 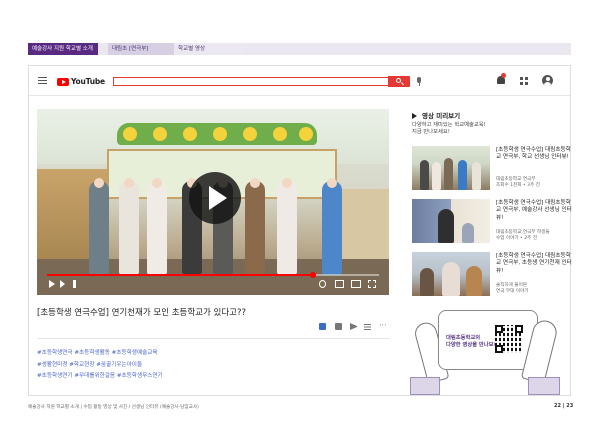 I want to click on like-icon, so click(x=322, y=326).